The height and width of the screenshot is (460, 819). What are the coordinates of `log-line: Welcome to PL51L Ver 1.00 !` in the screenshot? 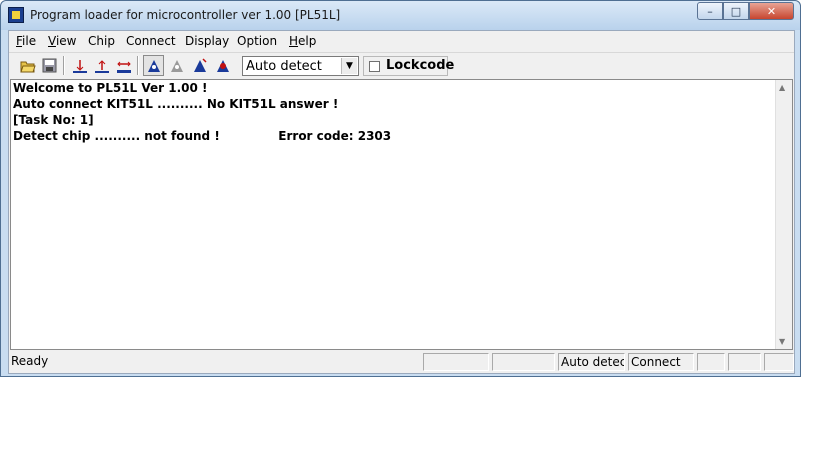 It's located at (110, 88).